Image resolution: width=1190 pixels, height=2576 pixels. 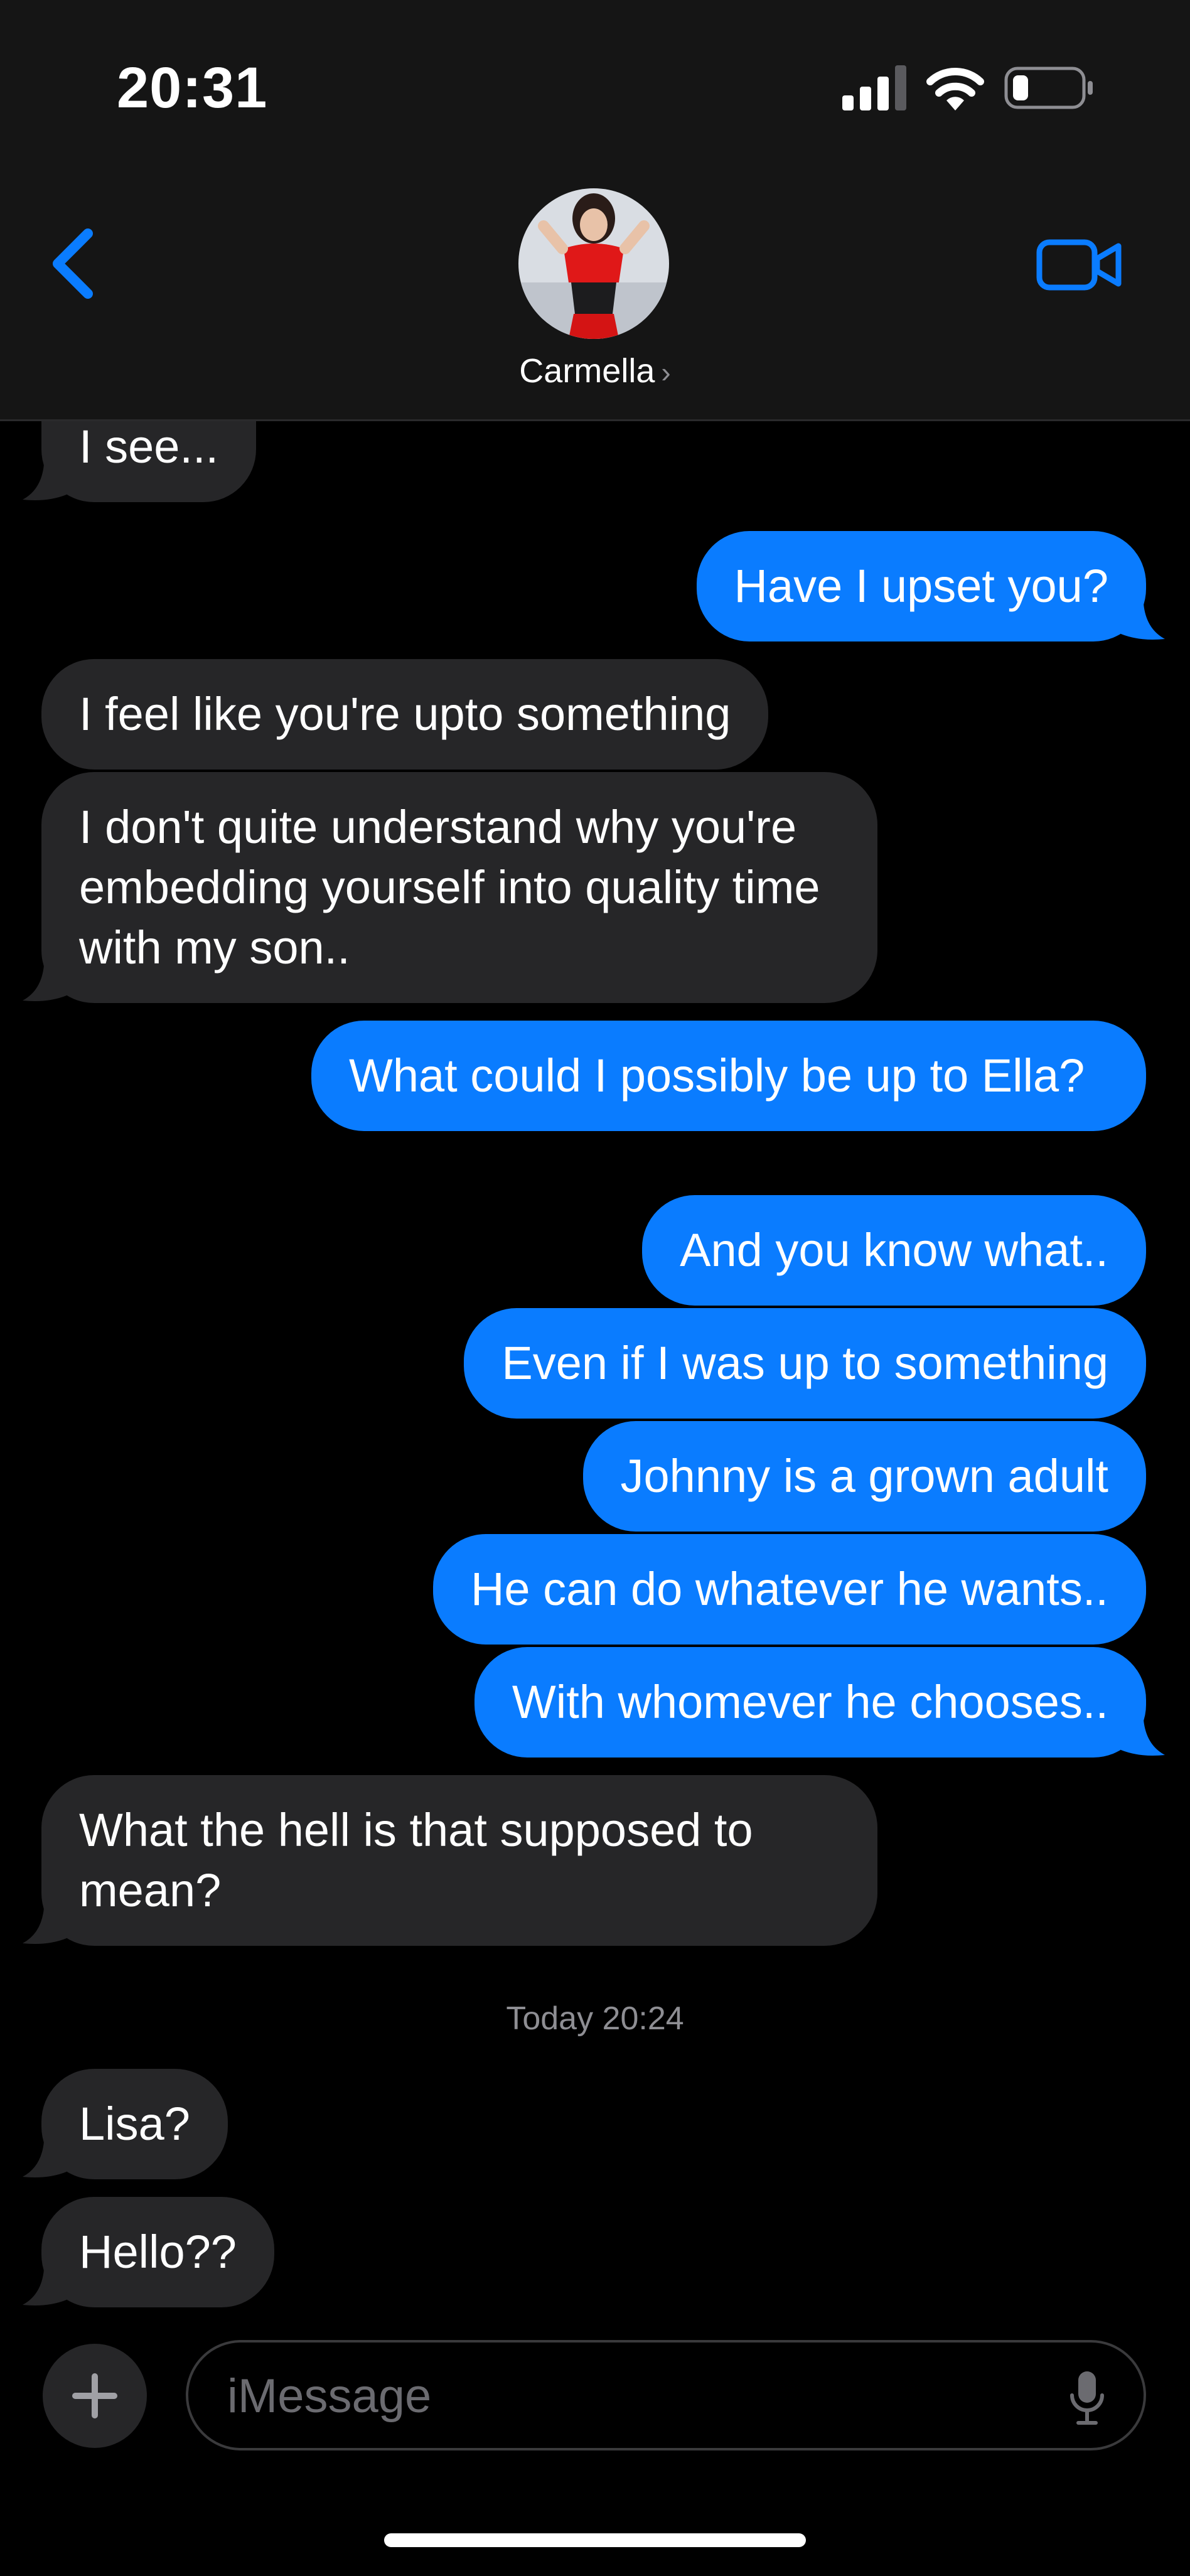 I want to click on message-text: What could I possibly be up to Ella?, so click(x=717, y=1075).